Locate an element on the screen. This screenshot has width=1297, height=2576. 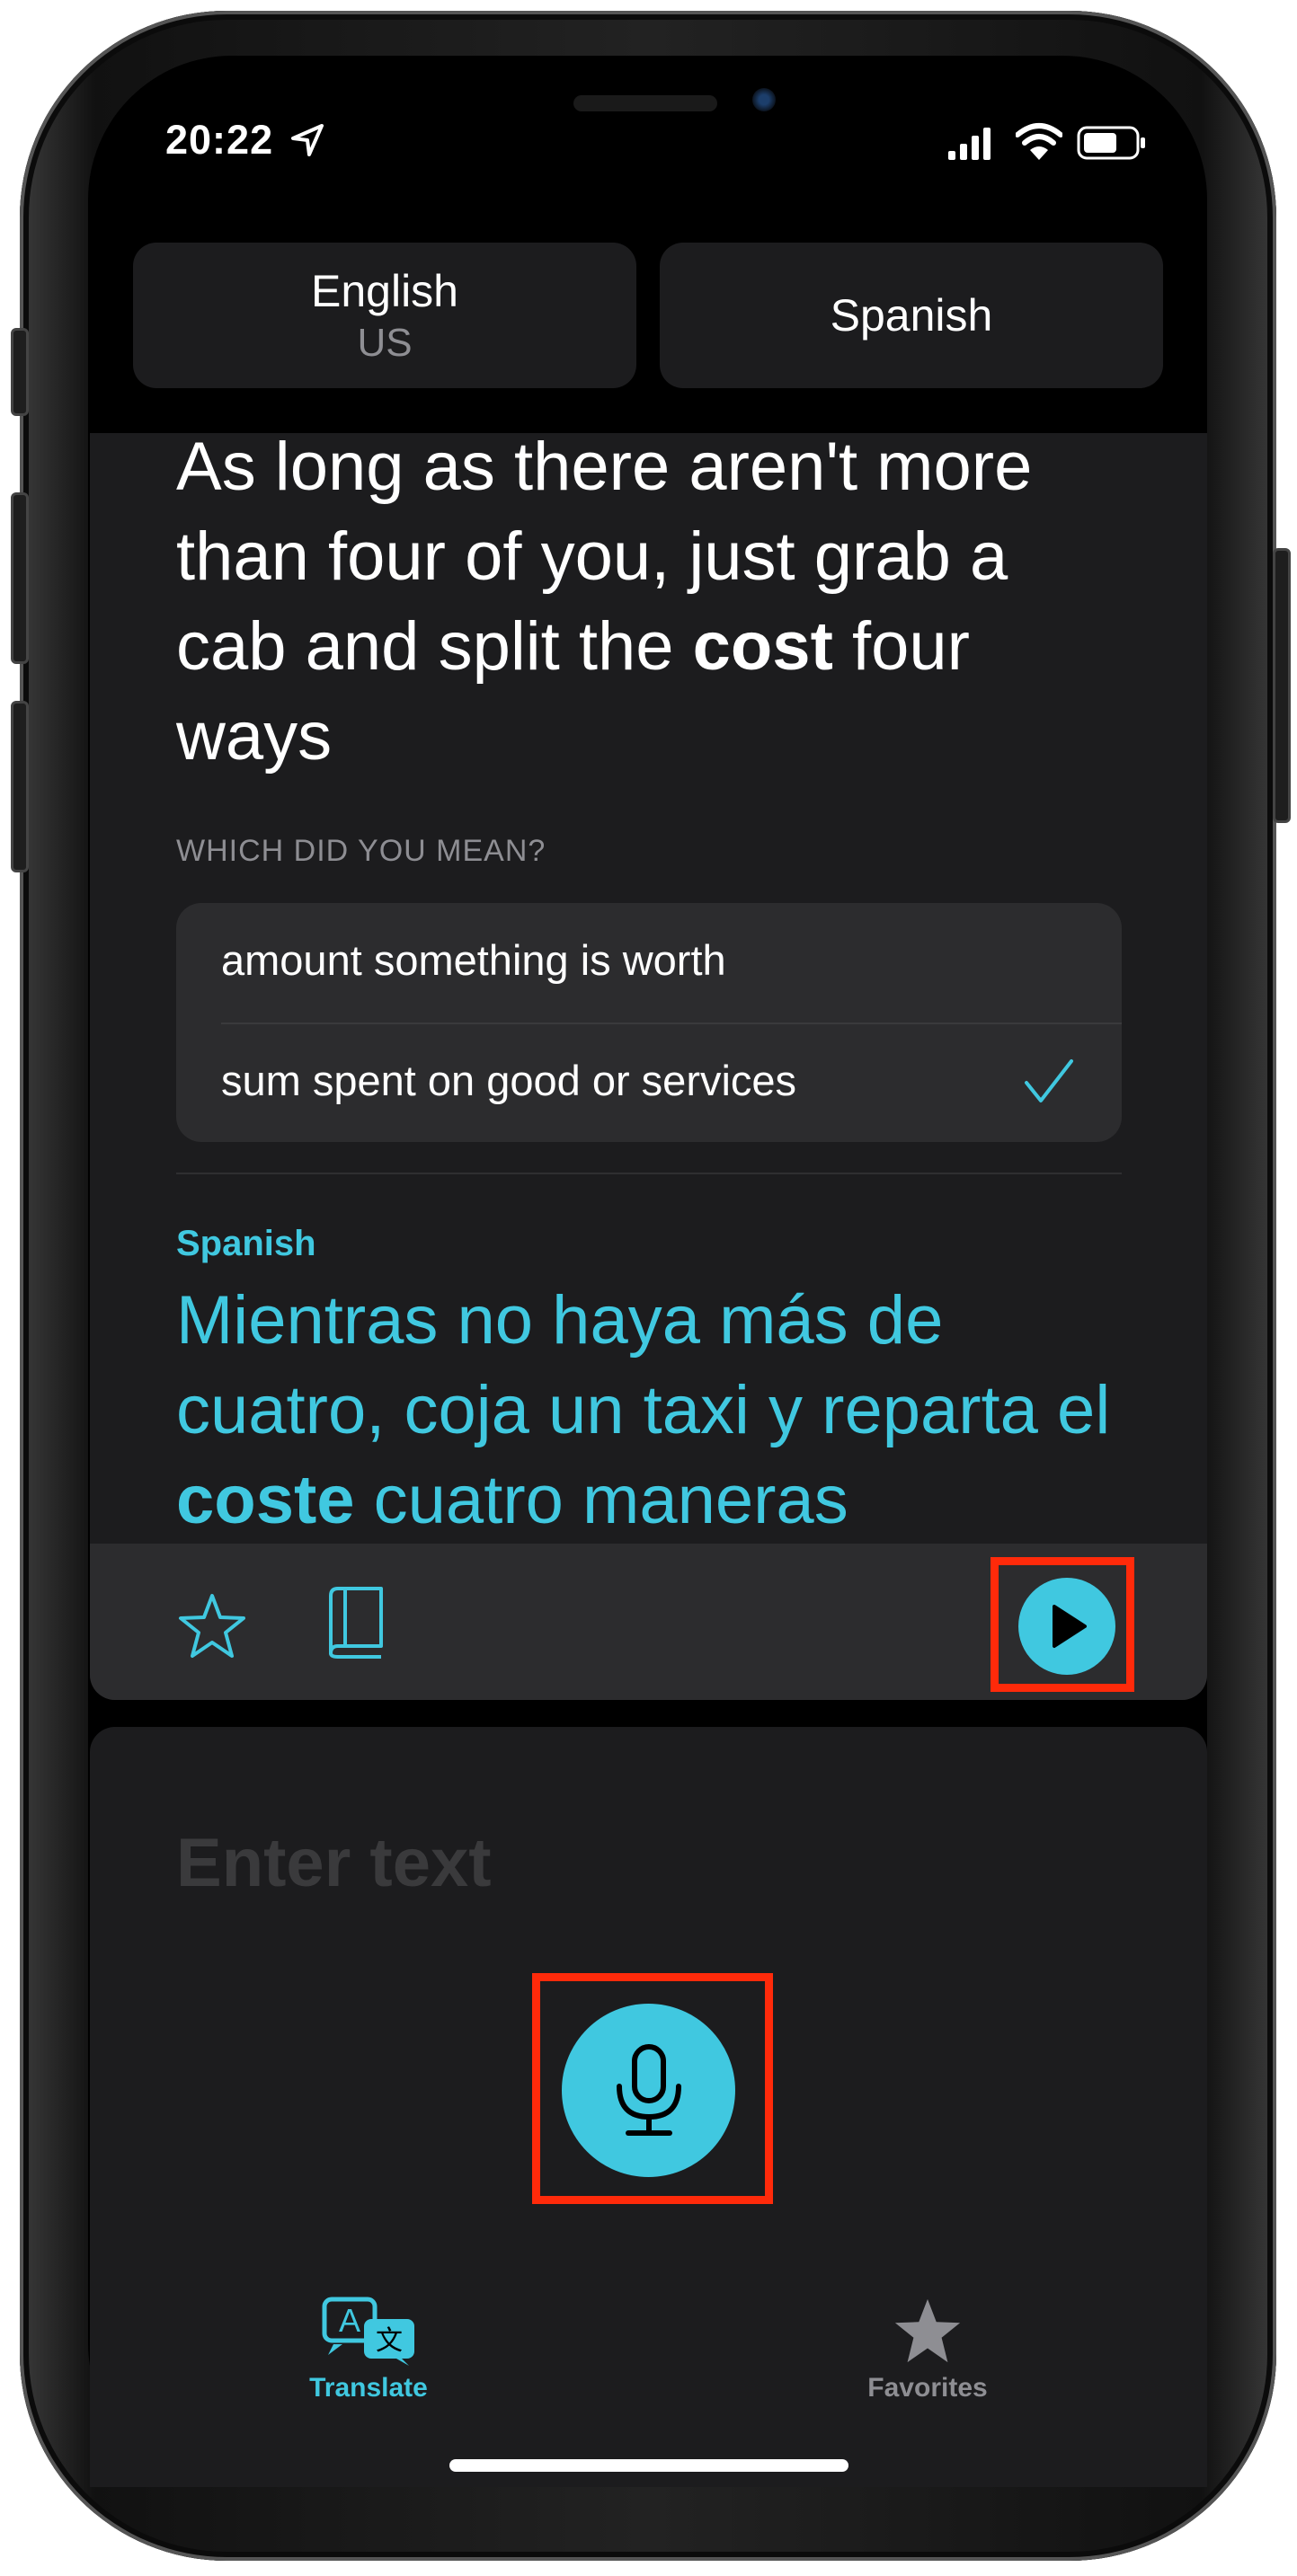
location-arrow-icon is located at coordinates (307, 140).